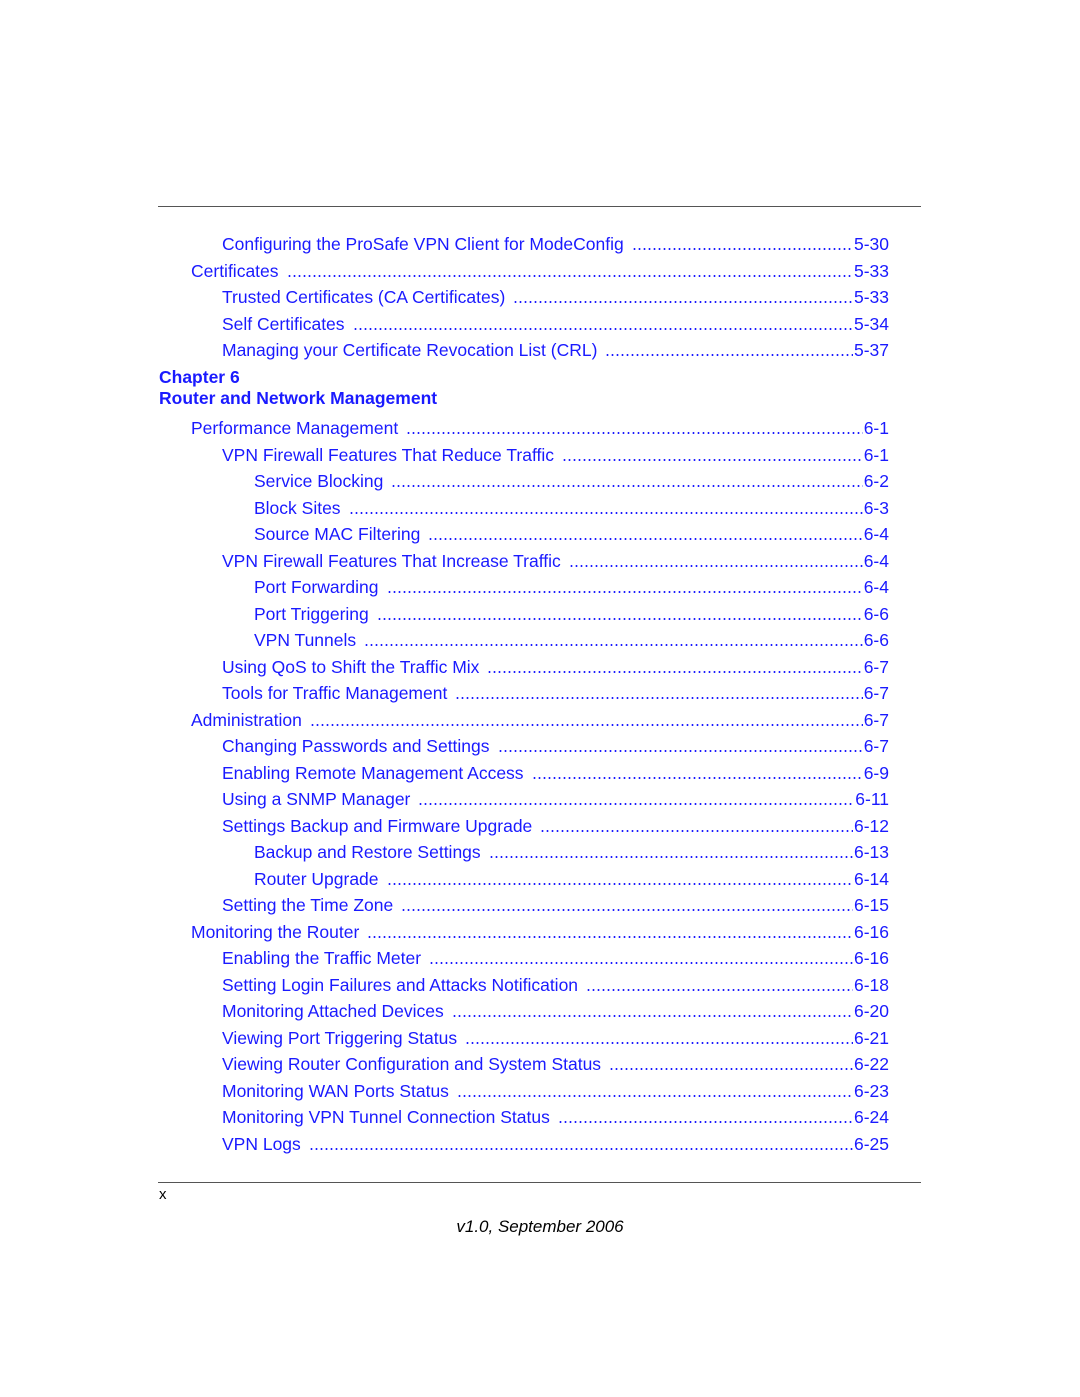 Image resolution: width=1080 pixels, height=1397 pixels. I want to click on toc-entry-title: Using QoS to Shift the Traffic Mix, so click(354, 667).